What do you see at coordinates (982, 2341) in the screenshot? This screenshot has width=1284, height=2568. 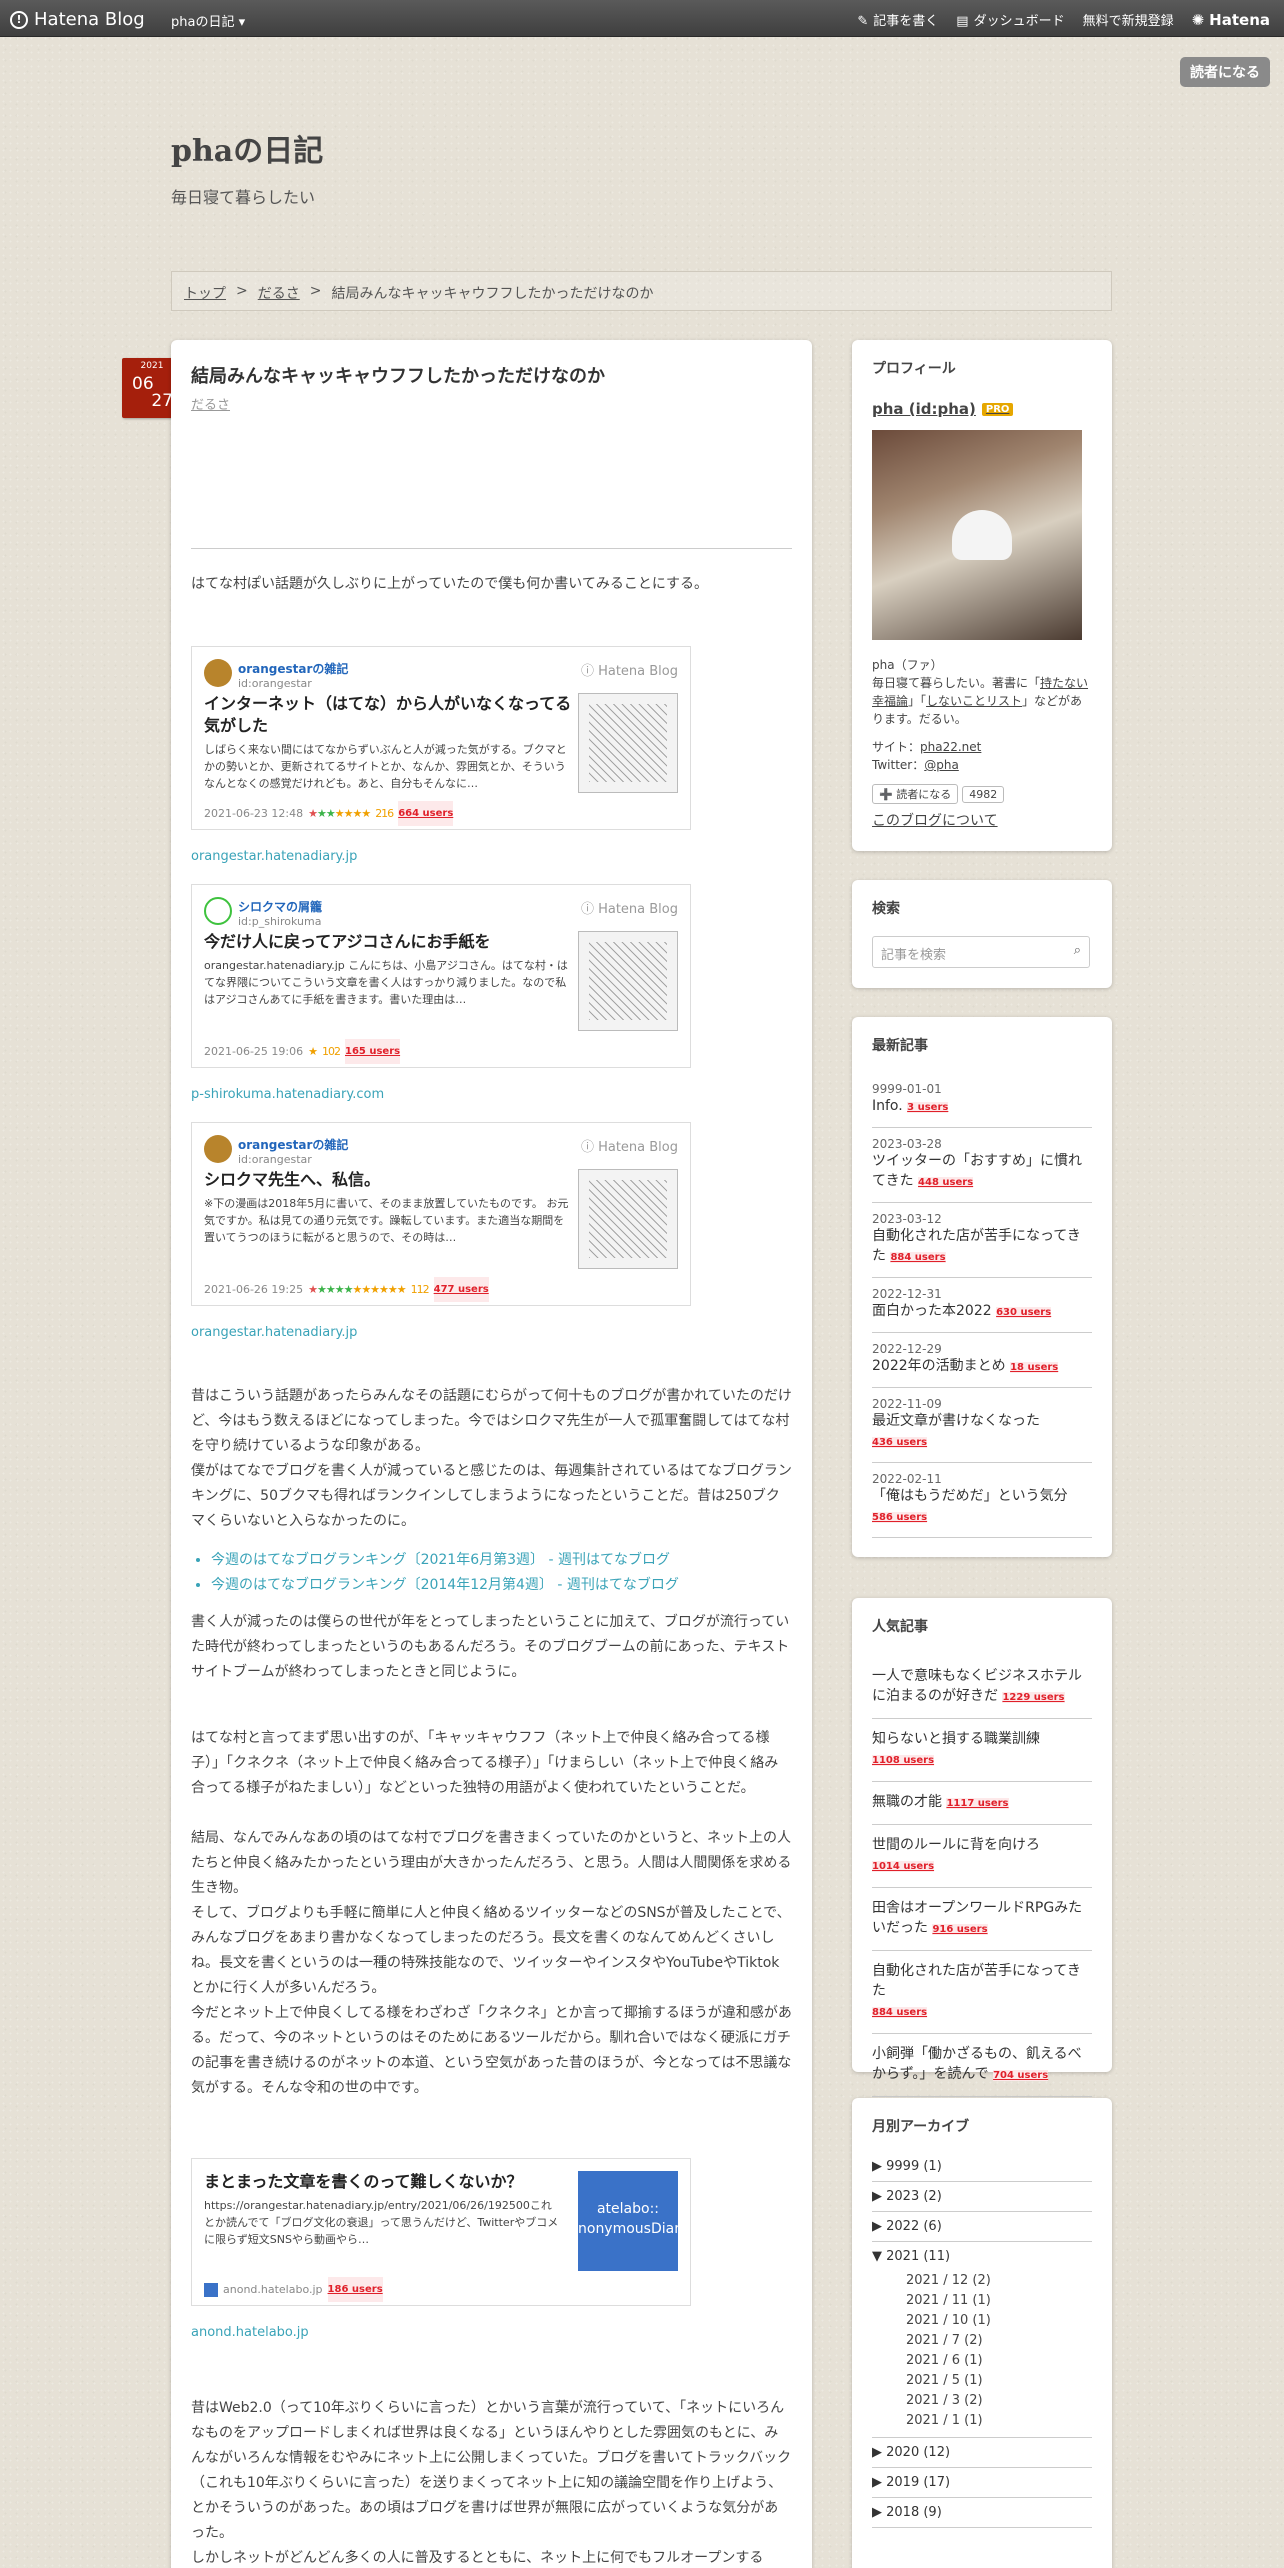 I see `archive-month: 2021 / 7 (2)` at bounding box center [982, 2341].